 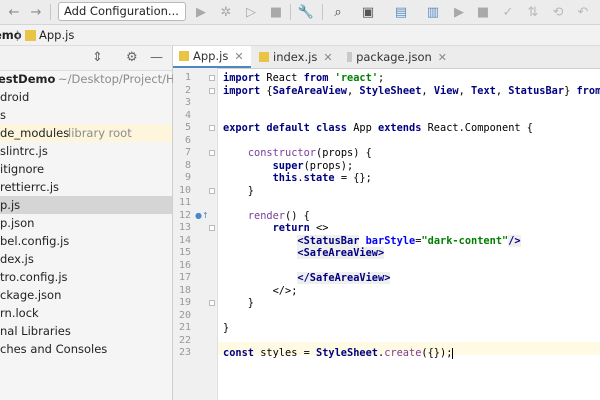 What do you see at coordinates (86, 187) in the screenshot?
I see `tree-item-prettierrc: rettierrc.js` at bounding box center [86, 187].